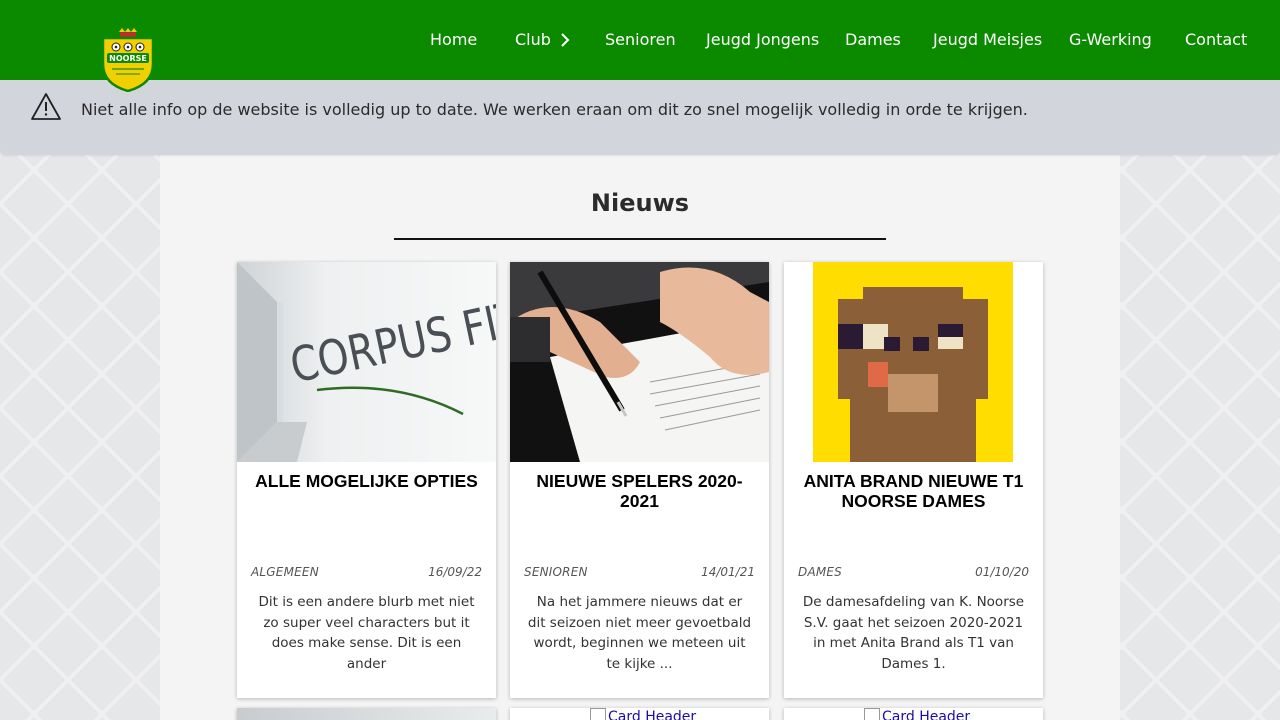  Describe the element at coordinates (556, 572) in the screenshot. I see `card-category: SENIOREN` at that location.